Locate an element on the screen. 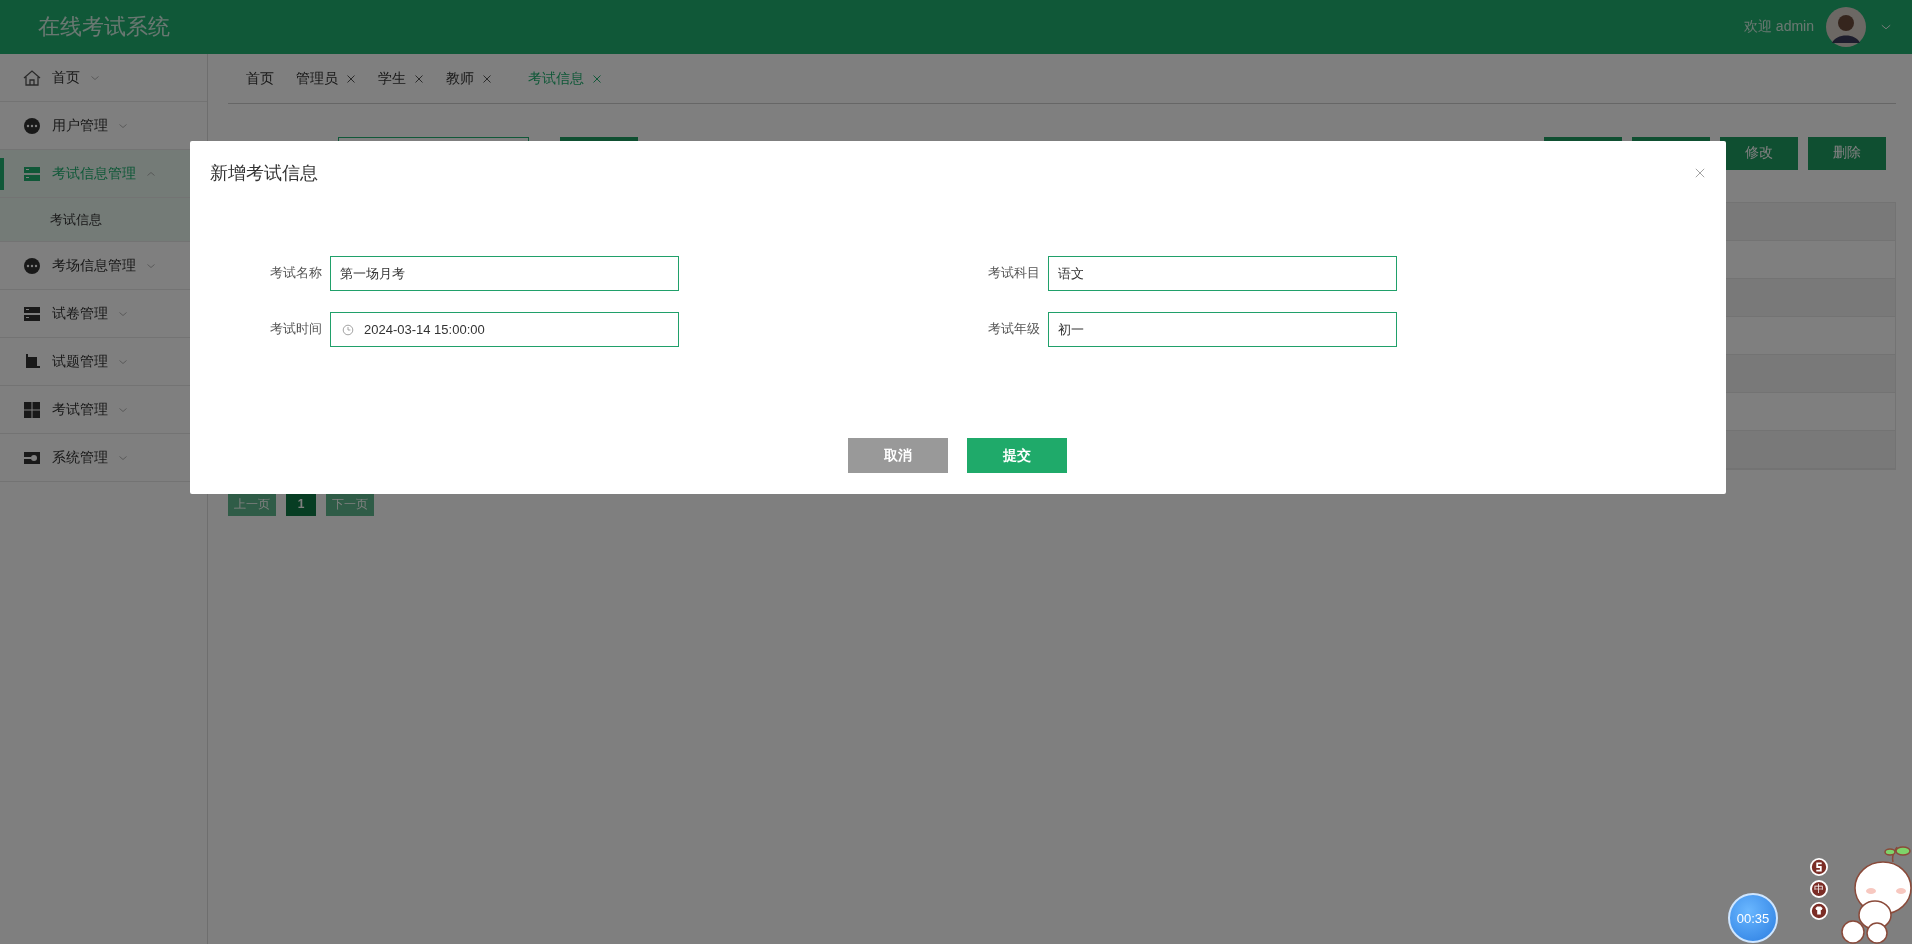  input-method-icon is located at coordinates (1819, 867).